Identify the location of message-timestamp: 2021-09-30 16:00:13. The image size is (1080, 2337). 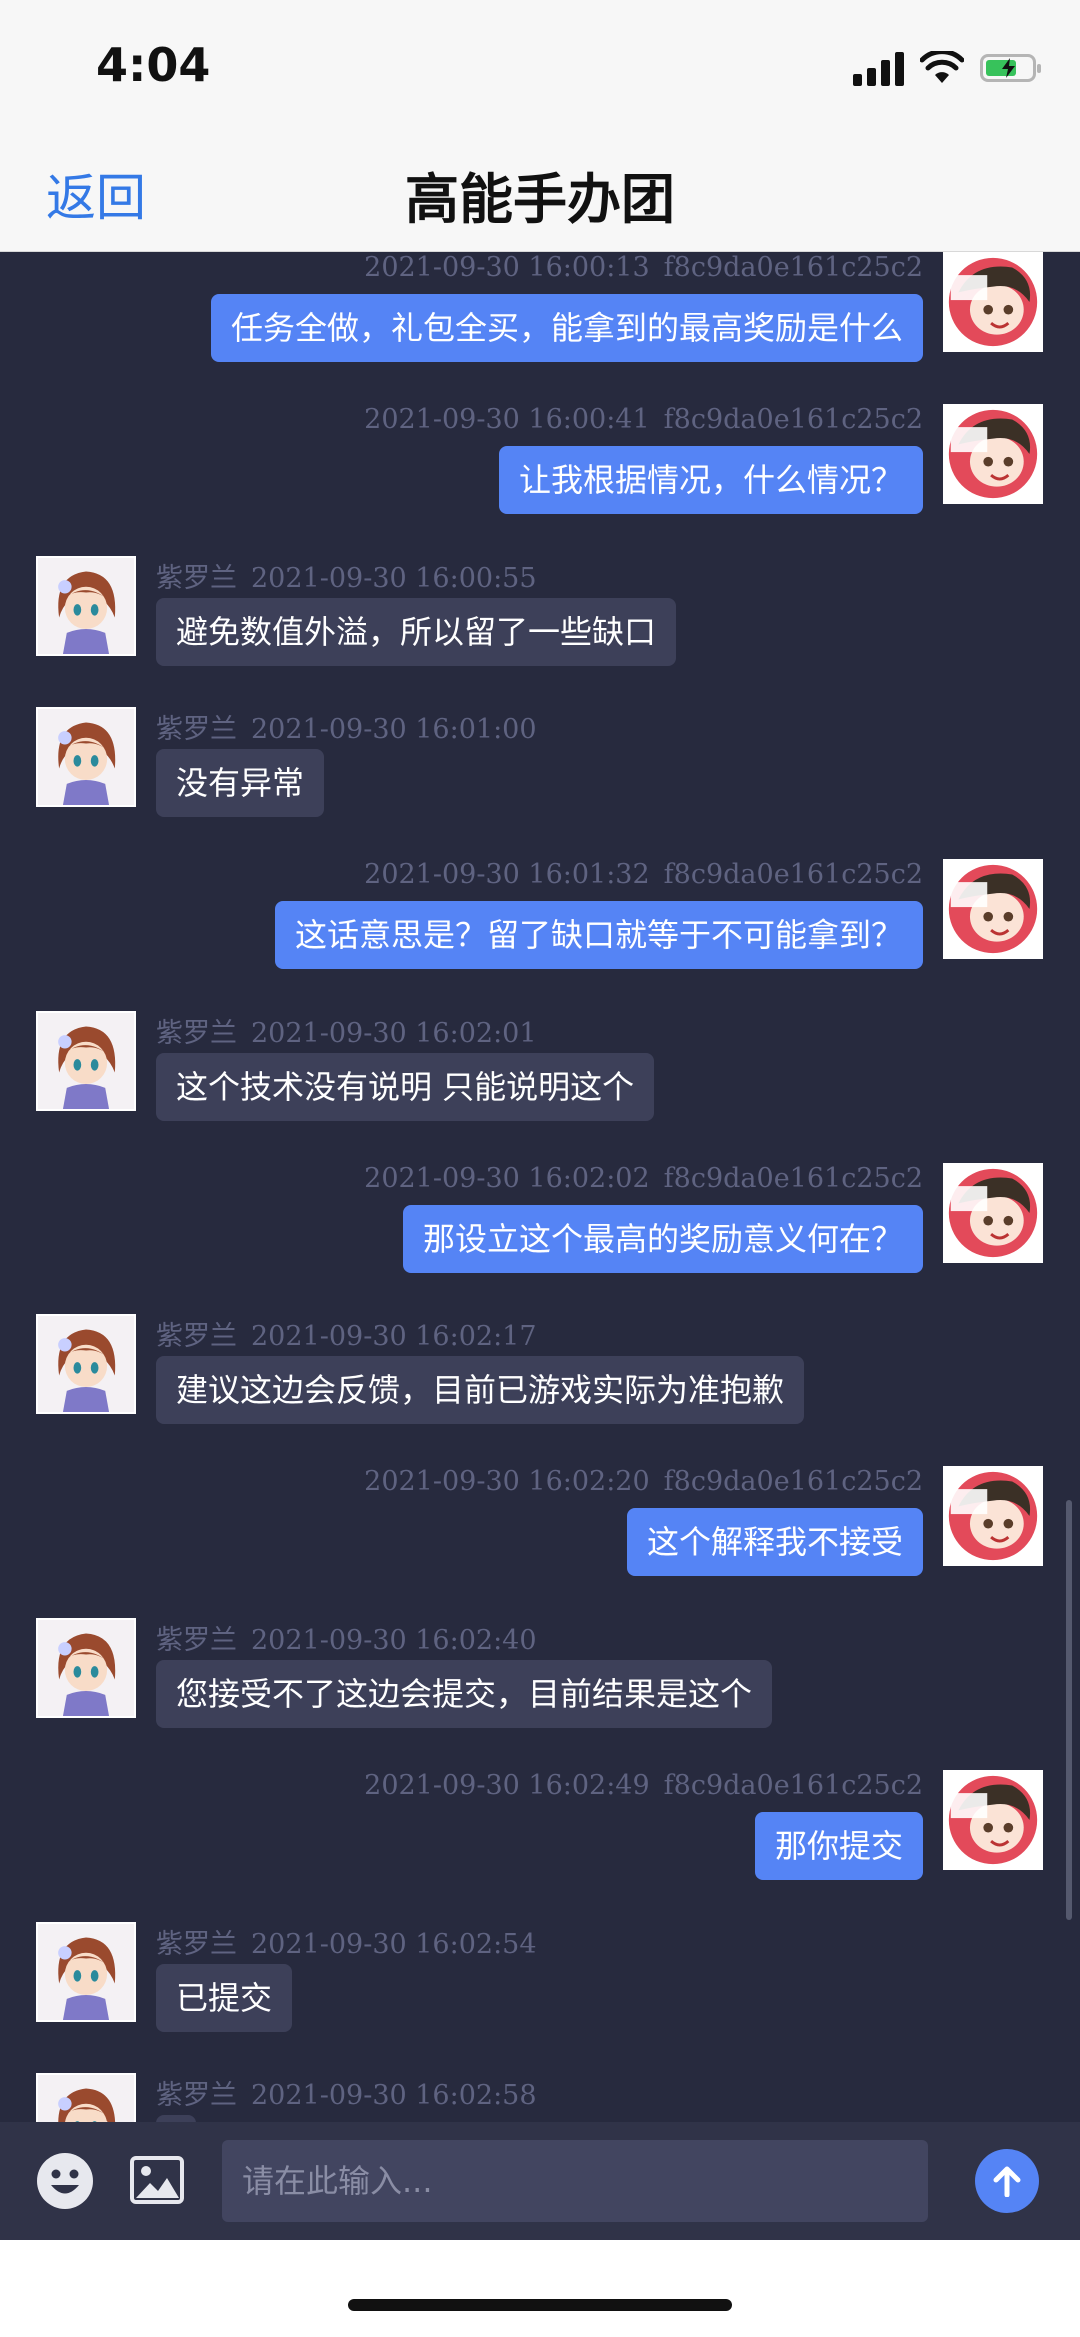
(507, 267).